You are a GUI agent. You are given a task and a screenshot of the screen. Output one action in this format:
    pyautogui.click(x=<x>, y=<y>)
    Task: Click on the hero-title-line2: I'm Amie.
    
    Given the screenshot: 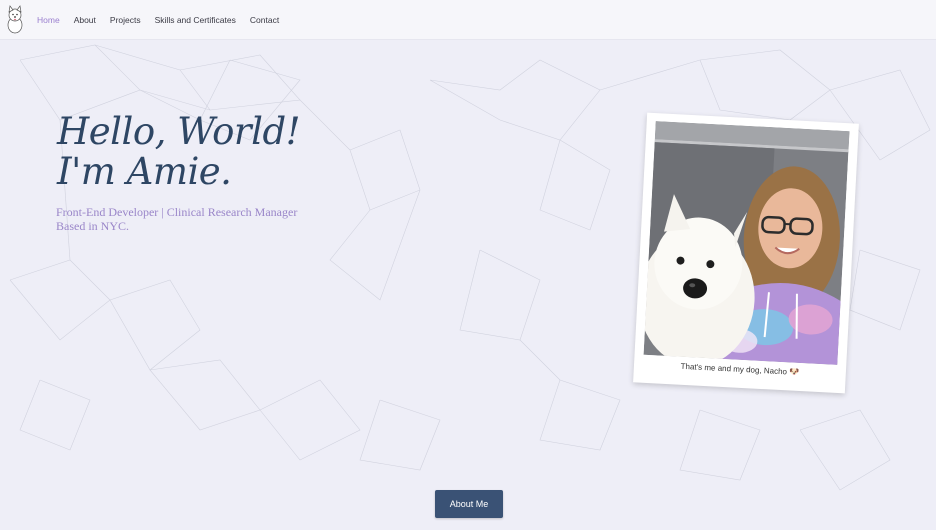 What is the action you would take?
    pyautogui.click(x=144, y=171)
    